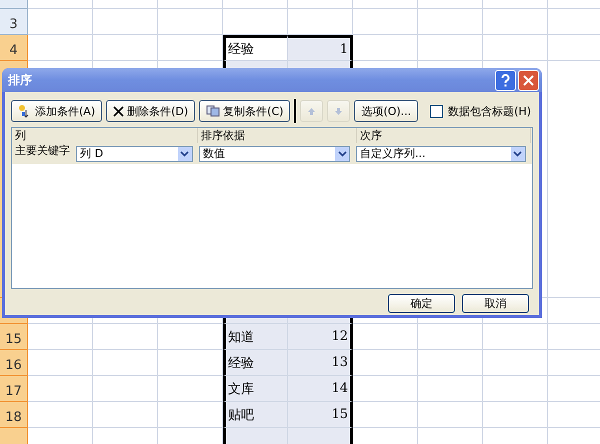 Image resolution: width=600 pixels, height=444 pixels. I want to click on column-dropdown: 列 D, so click(134, 154).